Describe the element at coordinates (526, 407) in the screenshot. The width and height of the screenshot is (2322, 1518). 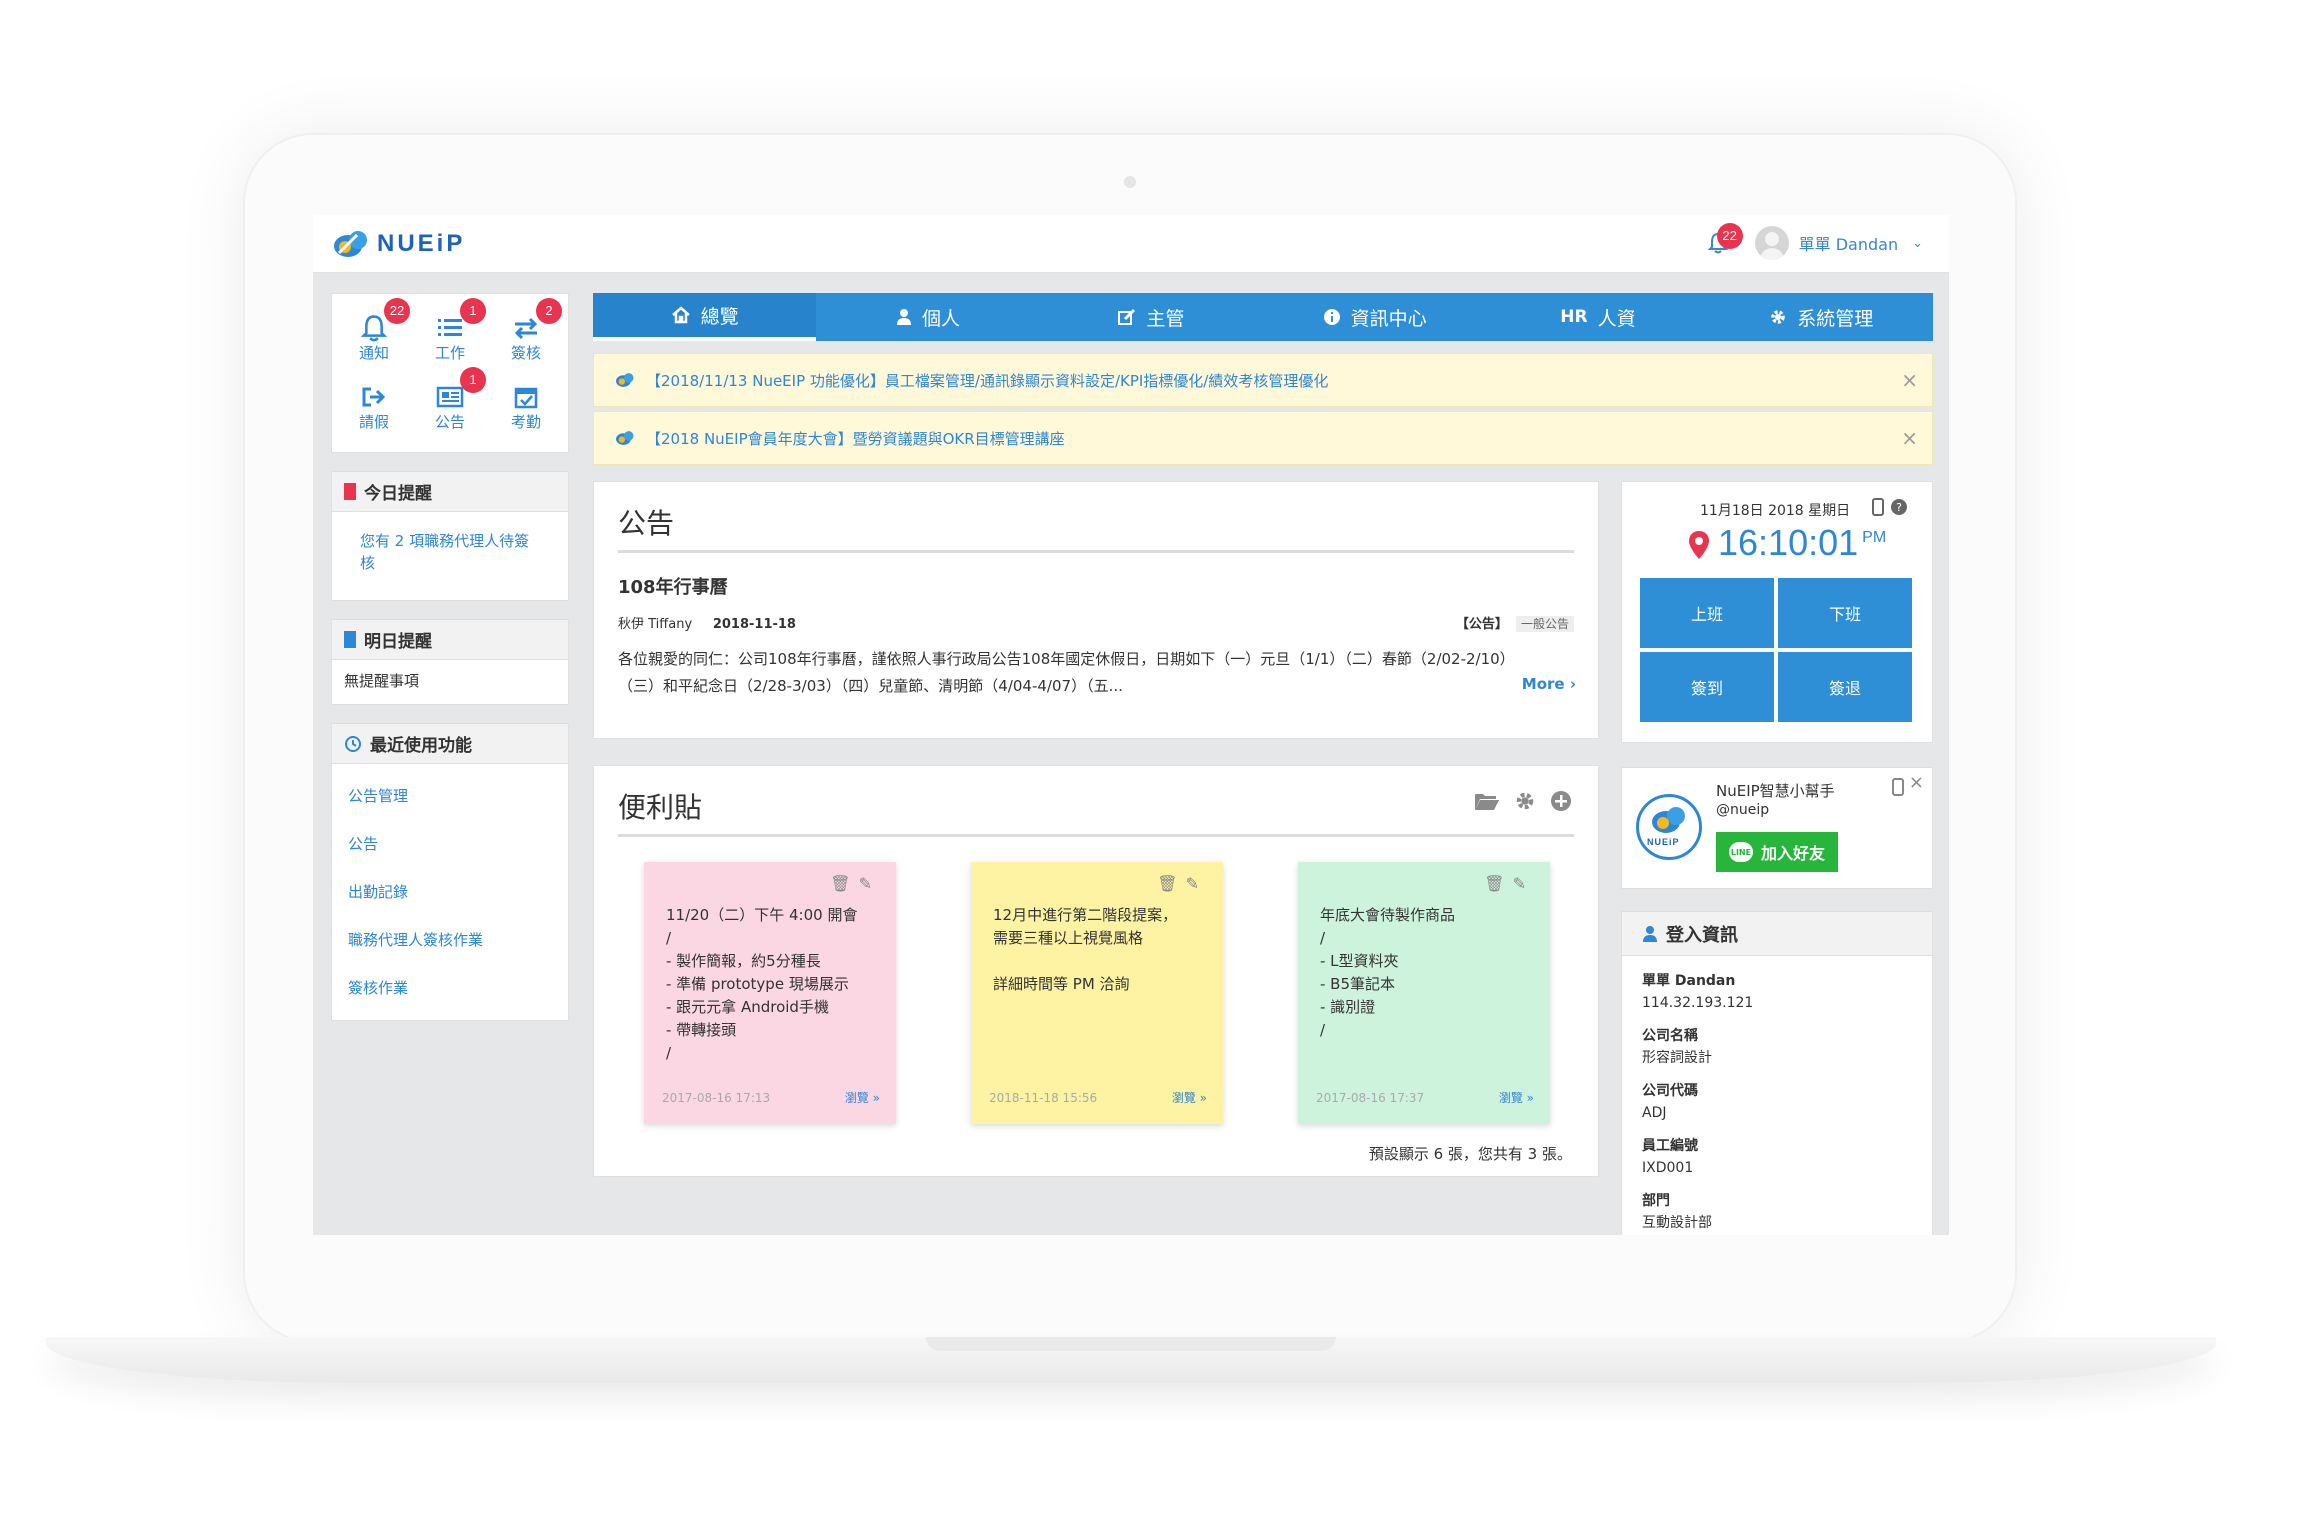
I see `shortcut-attendance: 考勤` at that location.